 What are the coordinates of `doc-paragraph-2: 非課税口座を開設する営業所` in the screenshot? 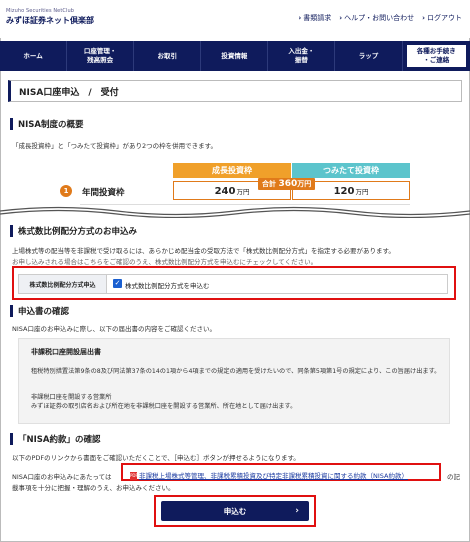 It's located at (71, 397).